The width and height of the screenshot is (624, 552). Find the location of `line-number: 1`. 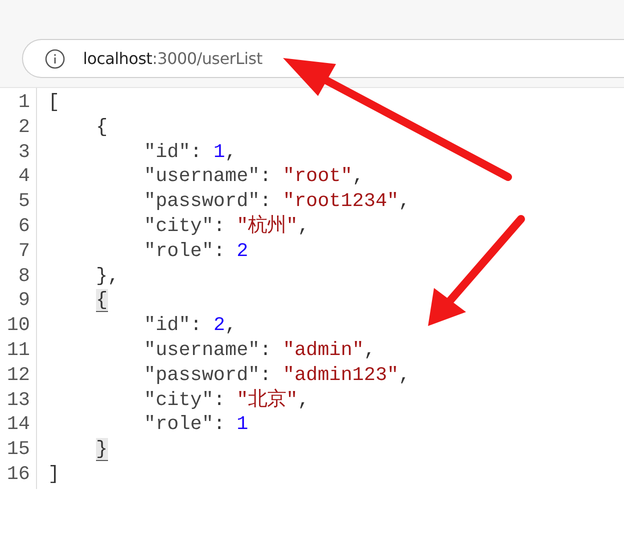

line-number: 1 is located at coordinates (24, 102).